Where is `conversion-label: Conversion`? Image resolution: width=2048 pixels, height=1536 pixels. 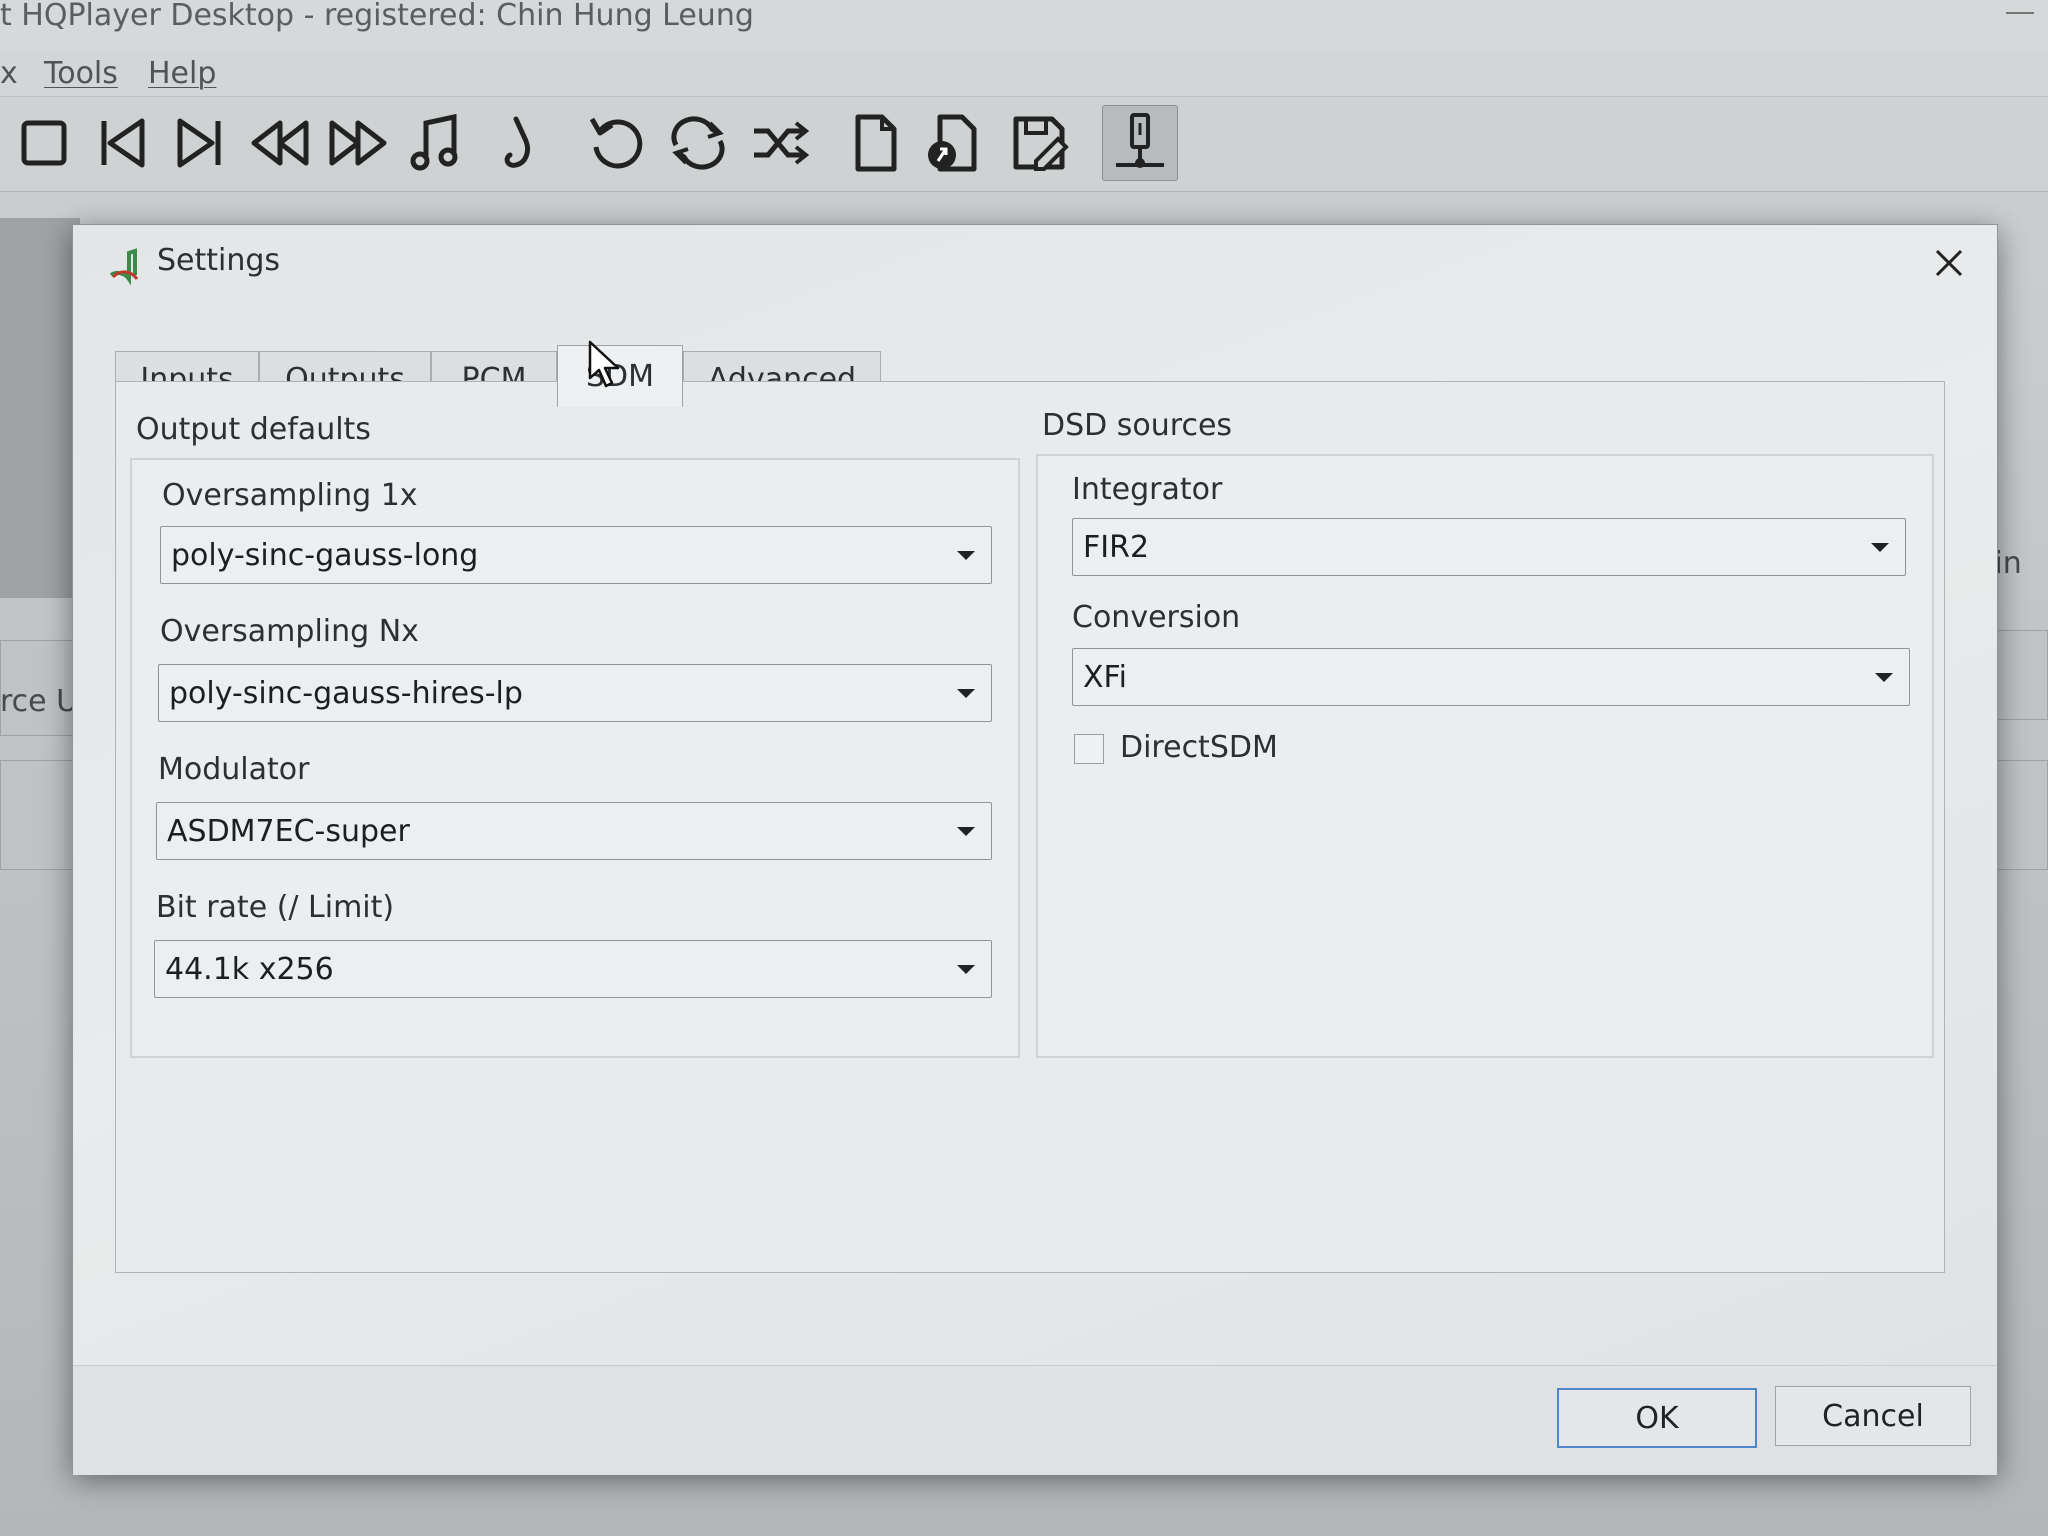
conversion-label: Conversion is located at coordinates (1156, 617).